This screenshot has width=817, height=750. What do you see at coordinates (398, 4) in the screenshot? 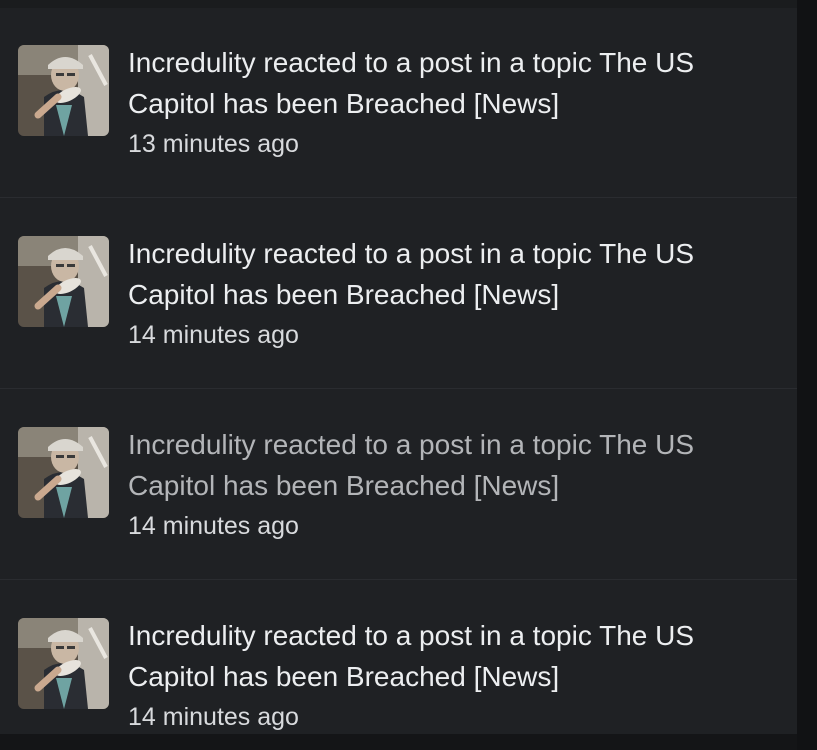
I see `top-edge` at bounding box center [398, 4].